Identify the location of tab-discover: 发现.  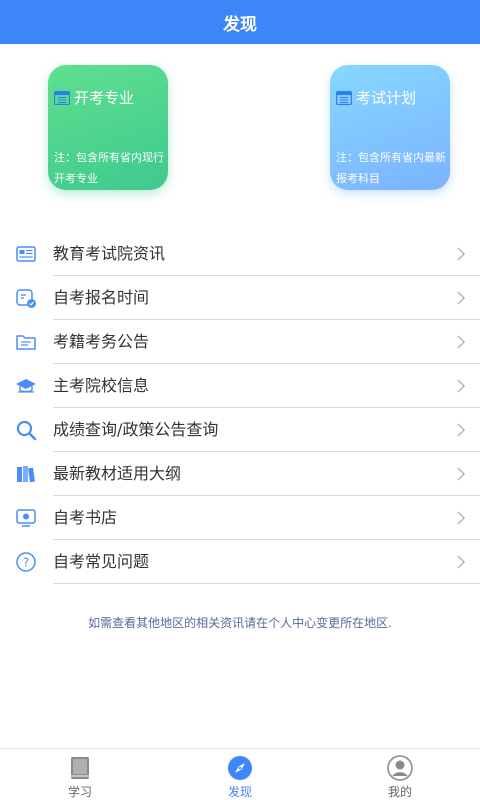
(240, 774).